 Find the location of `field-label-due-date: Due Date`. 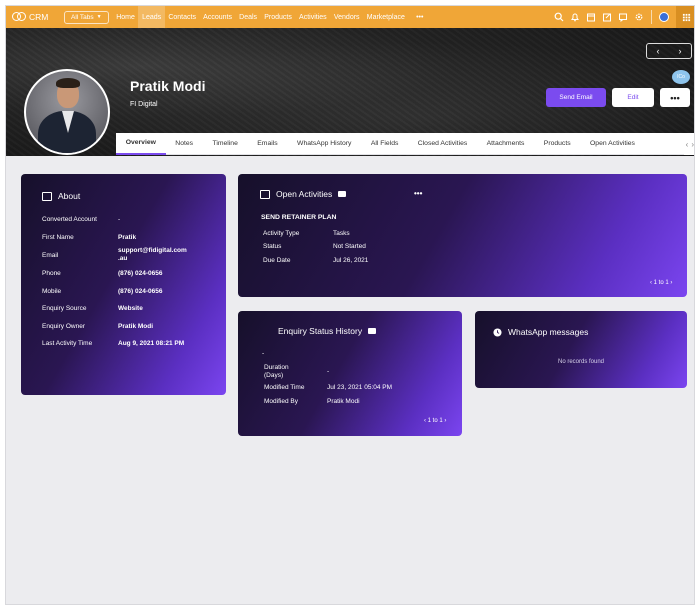

field-label-due-date: Due Date is located at coordinates (277, 260).